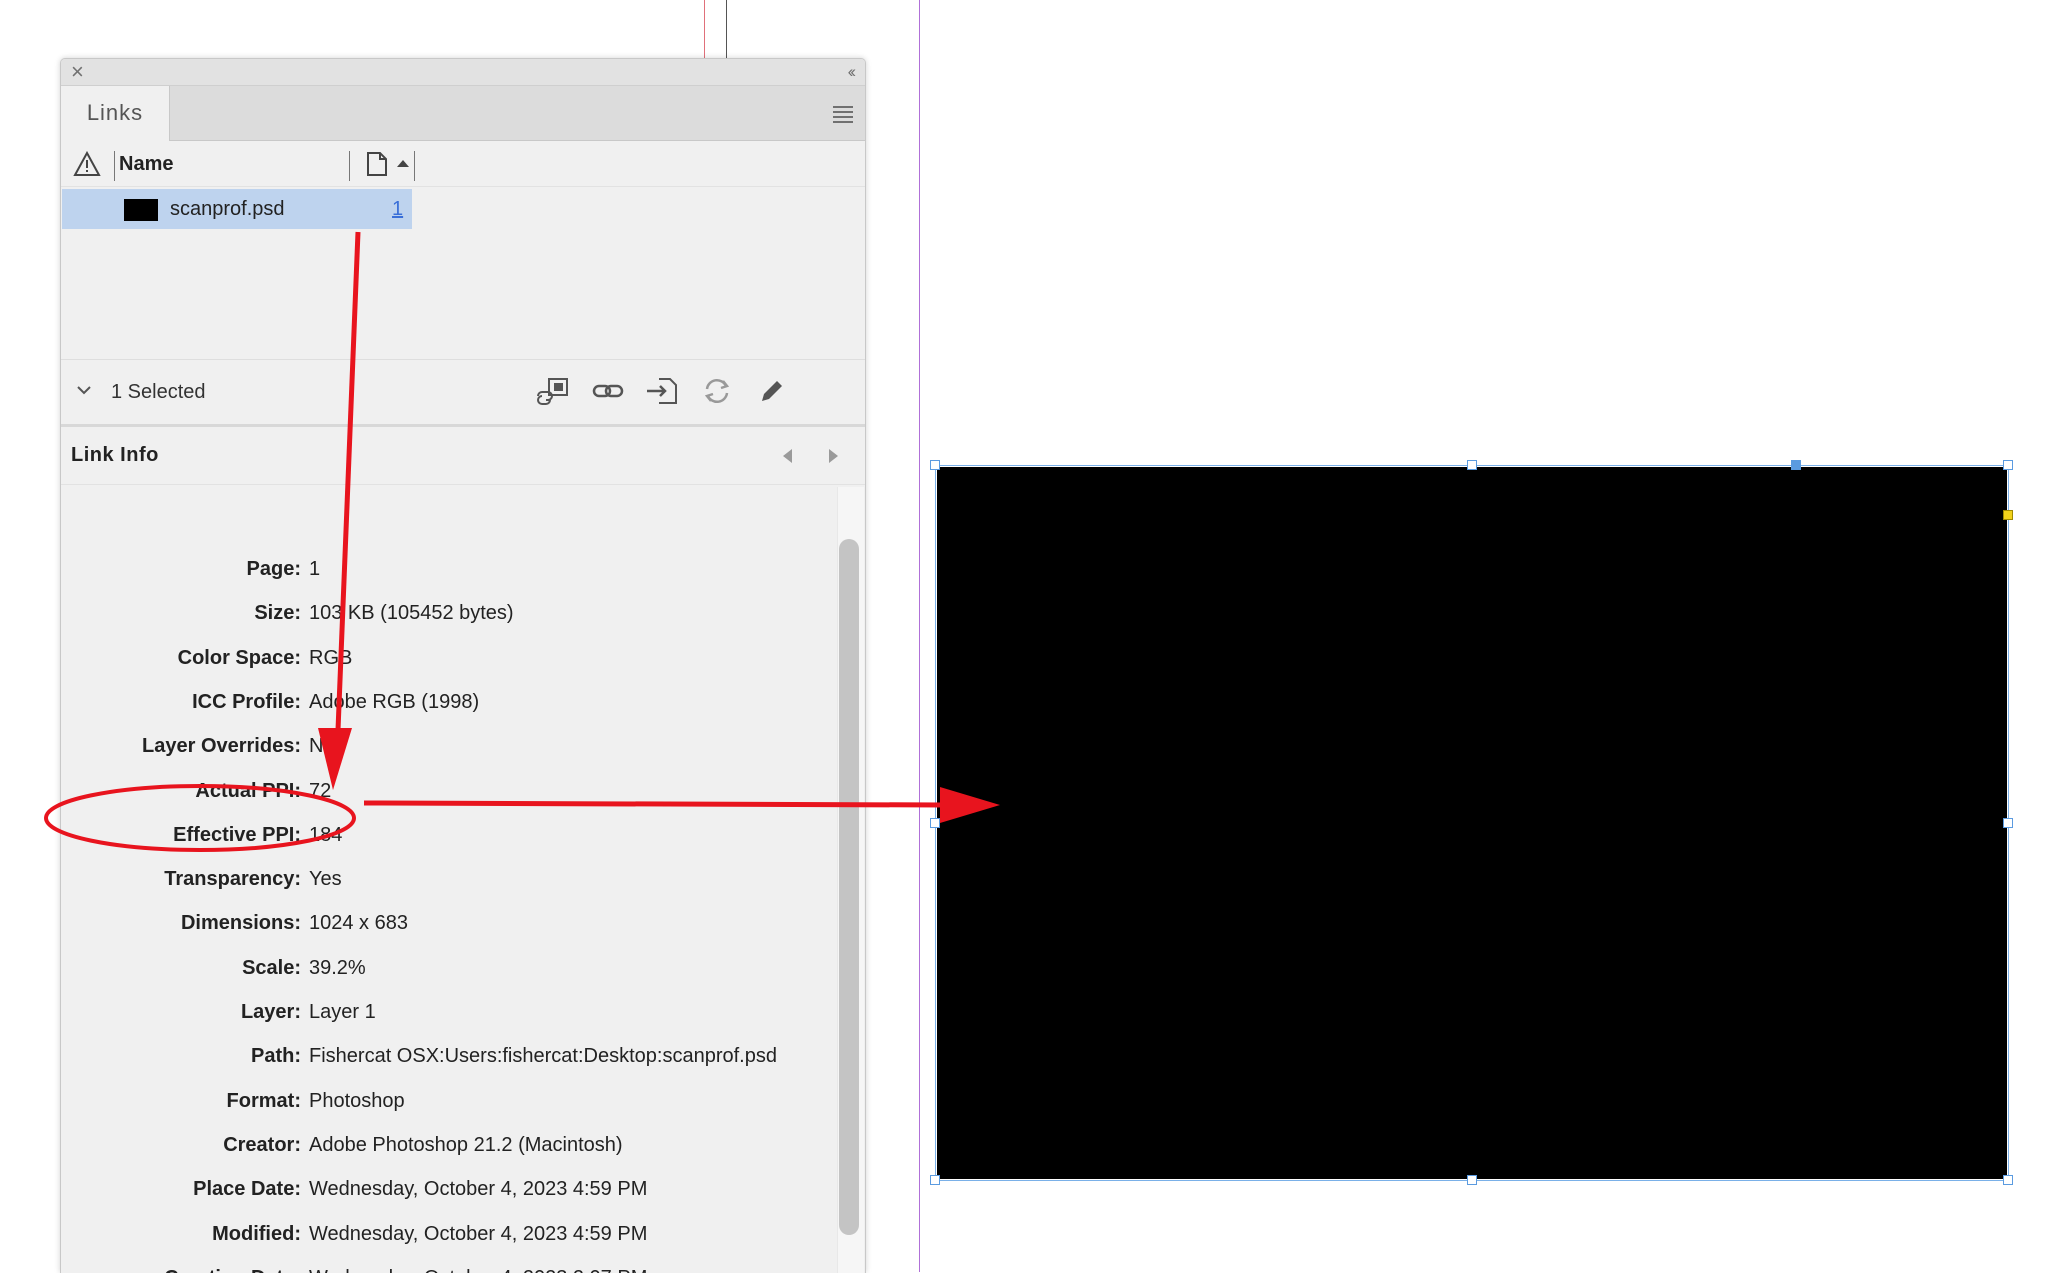  Describe the element at coordinates (654, 804) in the screenshot. I see `annotation-arrow-right` at that location.